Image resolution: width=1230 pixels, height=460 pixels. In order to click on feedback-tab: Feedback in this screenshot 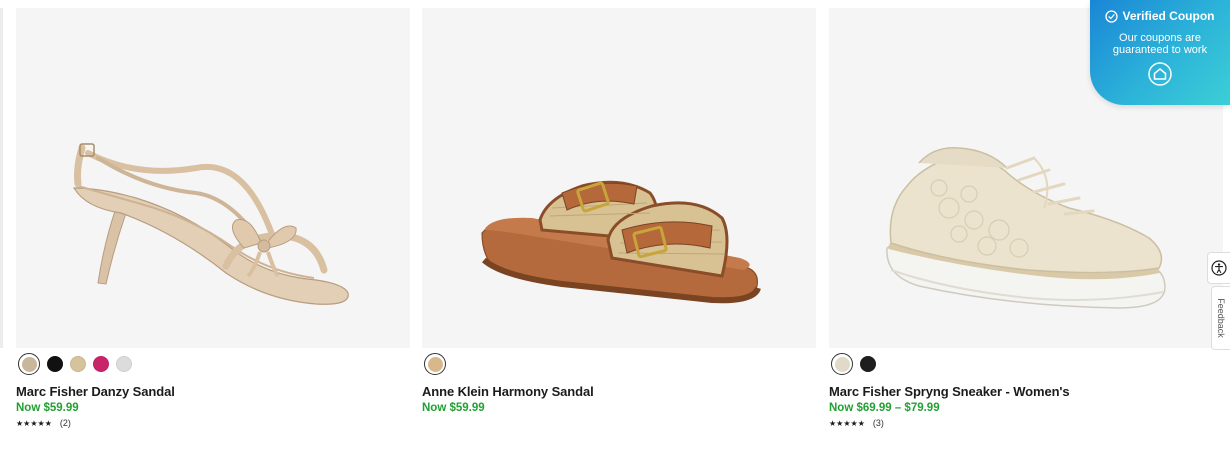, I will do `click(1220, 318)`.